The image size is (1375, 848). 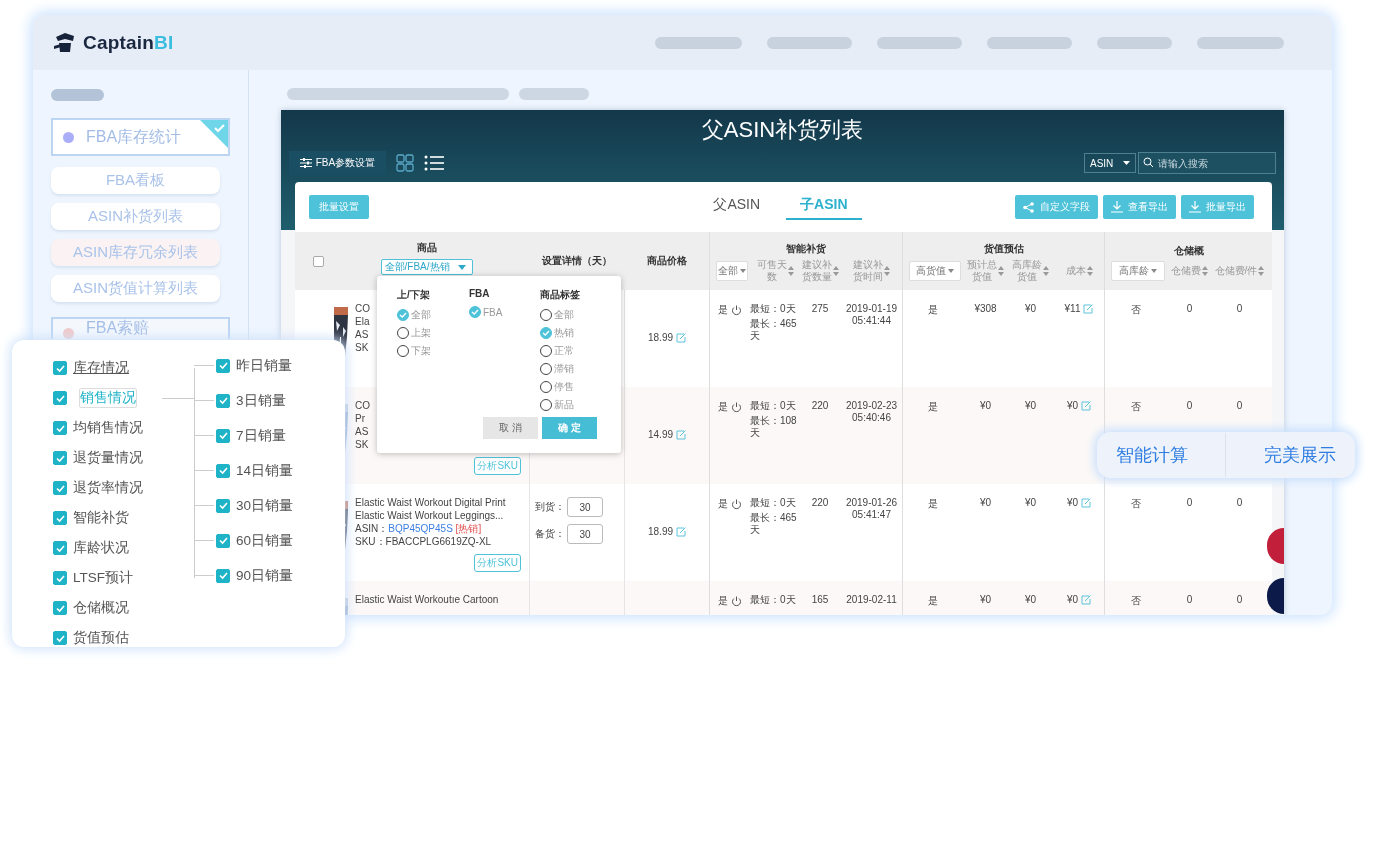 I want to click on action-button: 查看导出, so click(x=1139, y=207).